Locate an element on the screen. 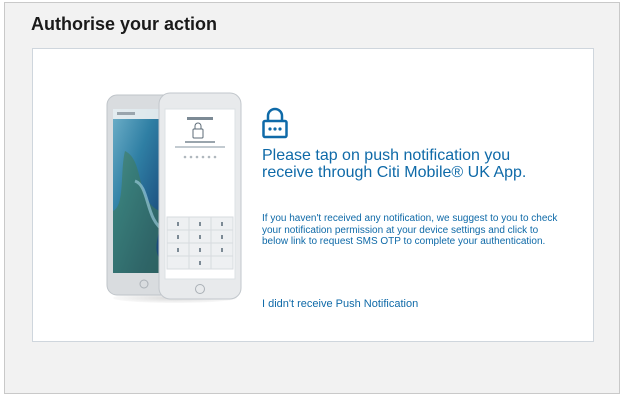  didnt-receive-push-link: I didn't receive Push Notification is located at coordinates (340, 304).